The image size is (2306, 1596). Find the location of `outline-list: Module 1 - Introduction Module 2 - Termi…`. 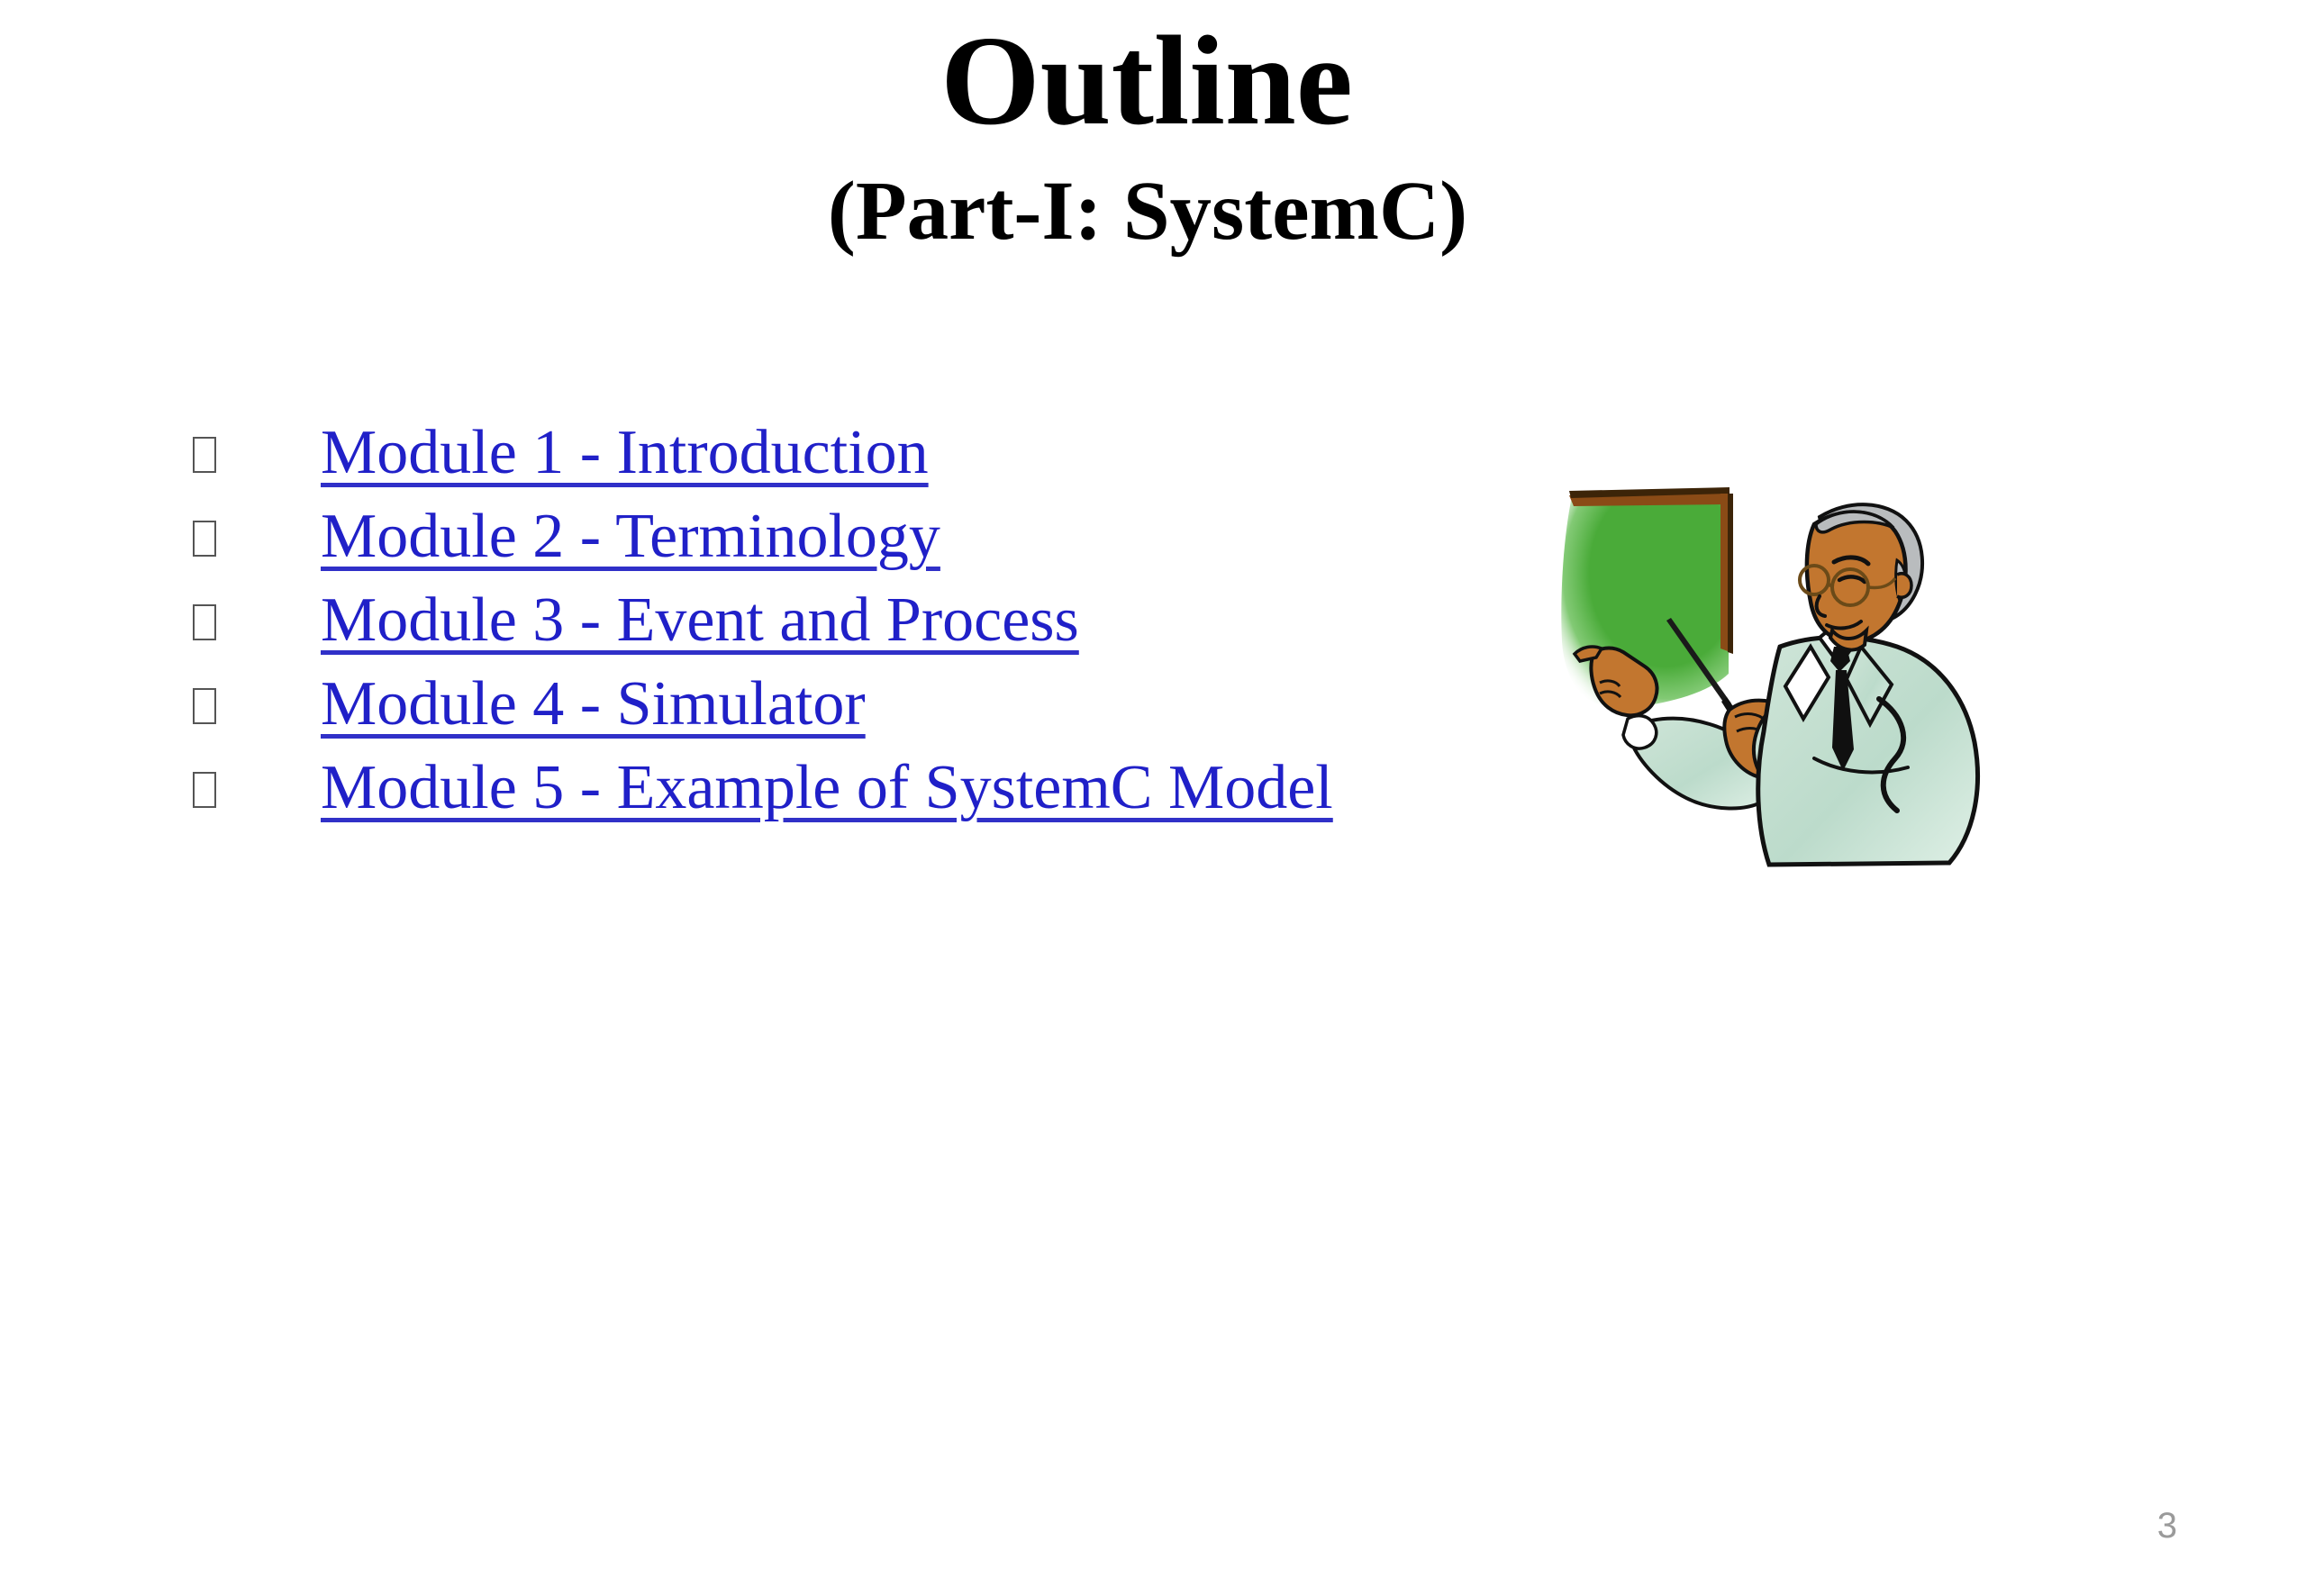

outline-list: Module 1 - Introduction Module 2 - Termi… is located at coordinates (846, 631).